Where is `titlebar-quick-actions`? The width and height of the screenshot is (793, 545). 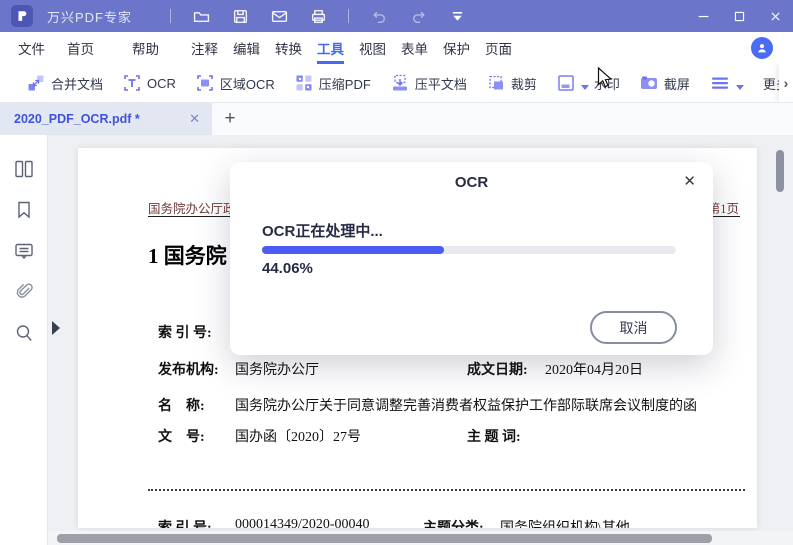 titlebar-quick-actions is located at coordinates (318, 16).